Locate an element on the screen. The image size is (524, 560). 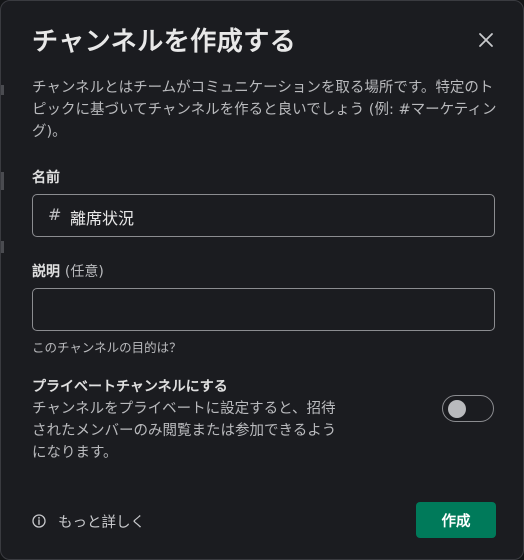
channel-name-input: # 離席状況 is located at coordinates (263, 215).